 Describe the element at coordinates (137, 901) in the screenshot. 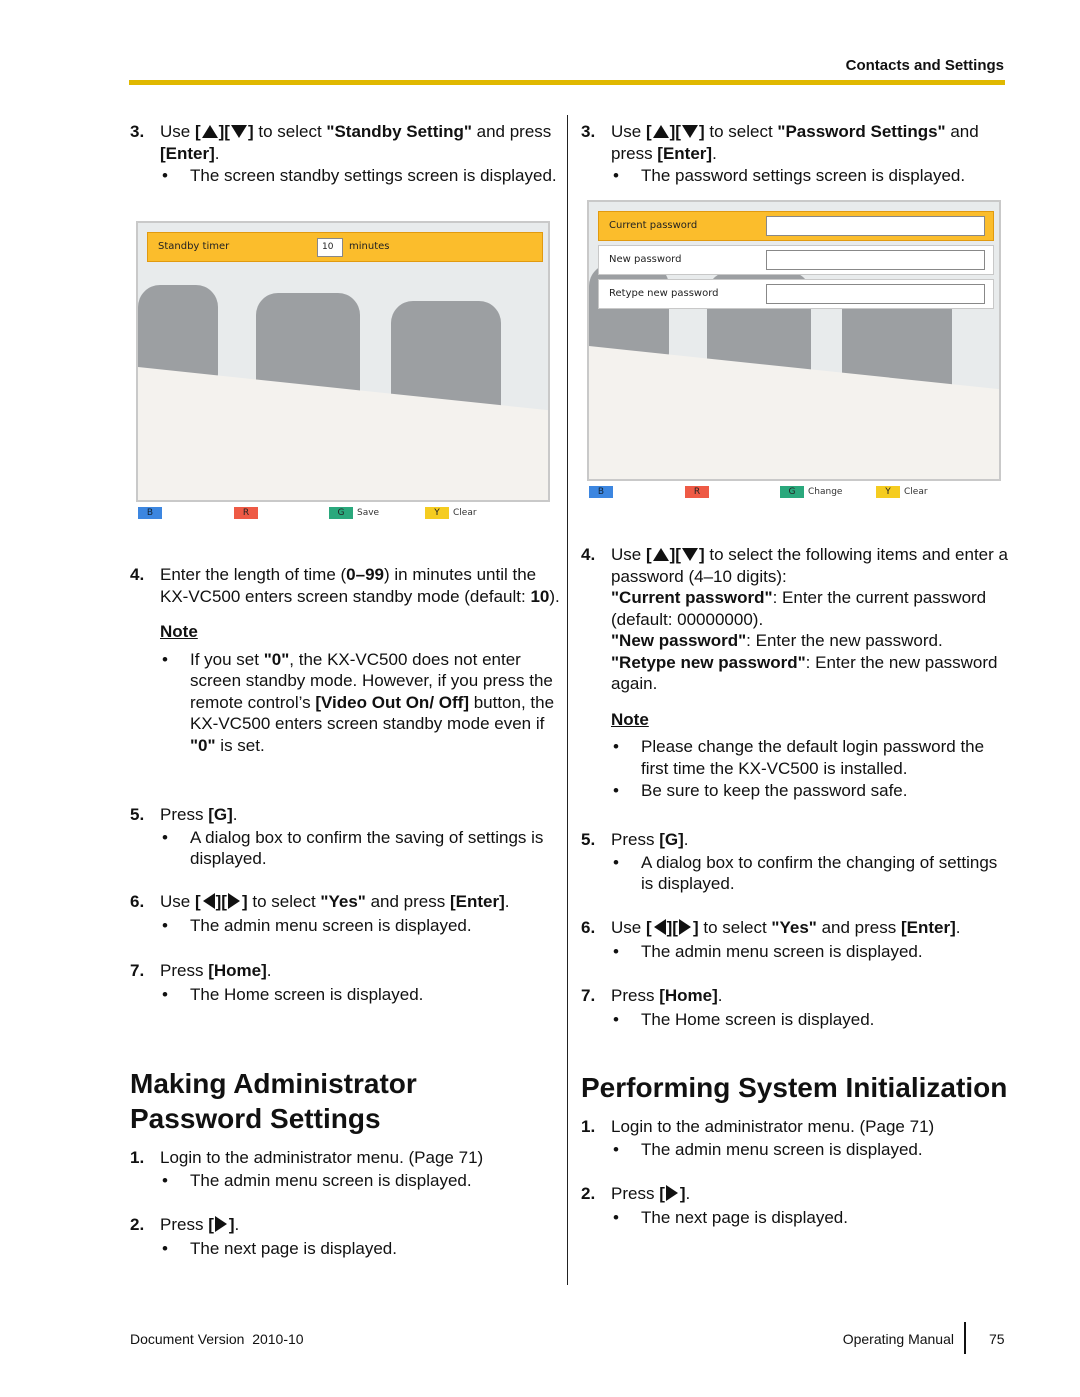

I see `step-number: 6.` at that location.